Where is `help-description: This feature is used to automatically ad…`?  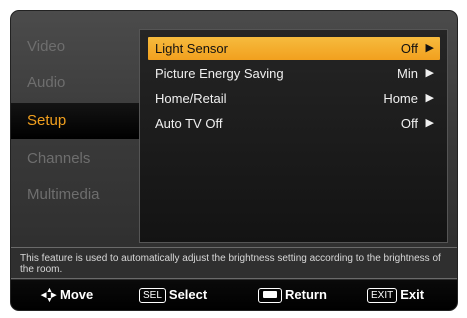
help-description: This feature is used to automatically ad… is located at coordinates (234, 263).